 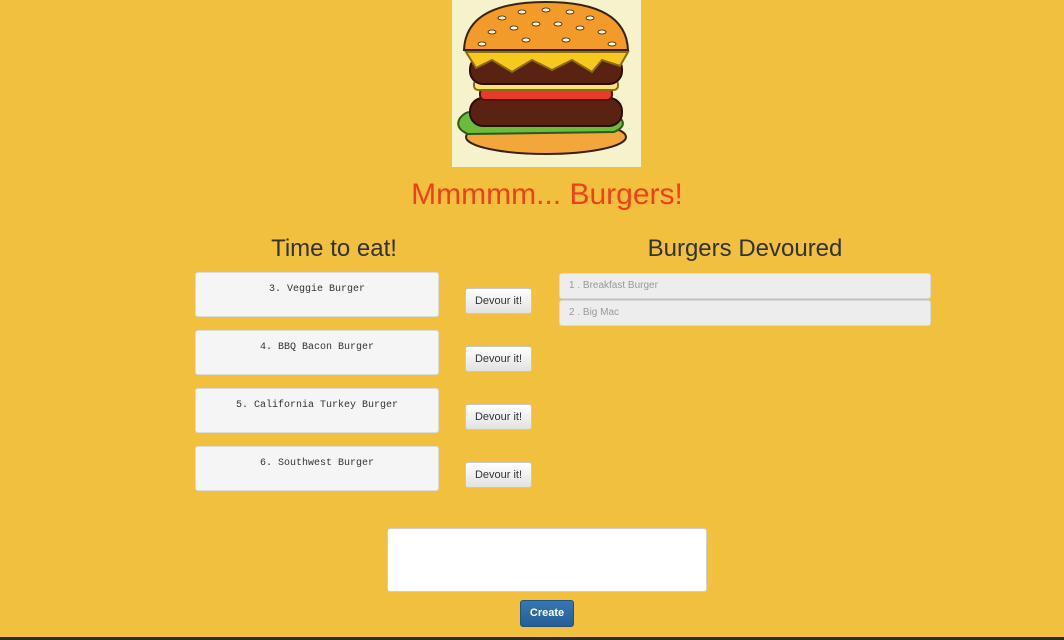 I want to click on page-title: Mmmmm... Burgers!, so click(x=547, y=194).